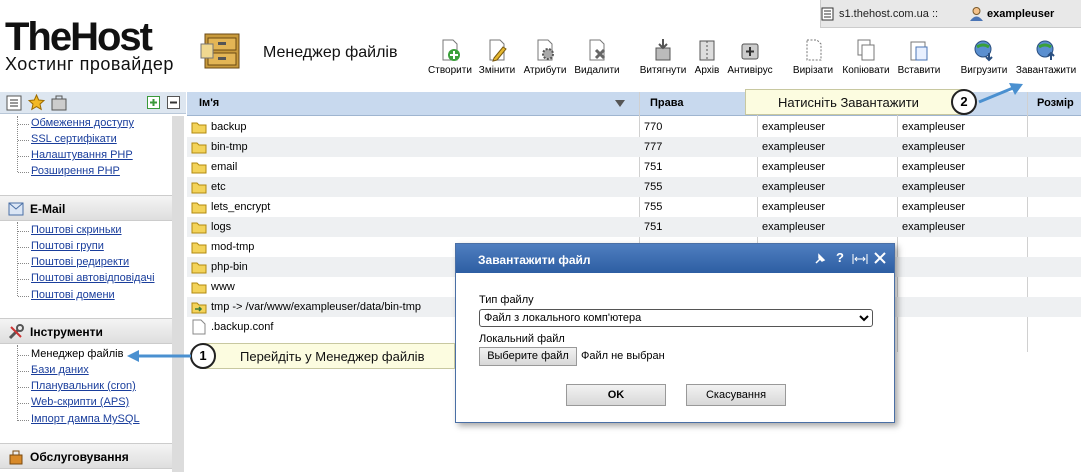 This screenshot has height=472, width=1081. Describe the element at coordinates (736, 395) in the screenshot. I see `cancel-button: Скасування` at that location.